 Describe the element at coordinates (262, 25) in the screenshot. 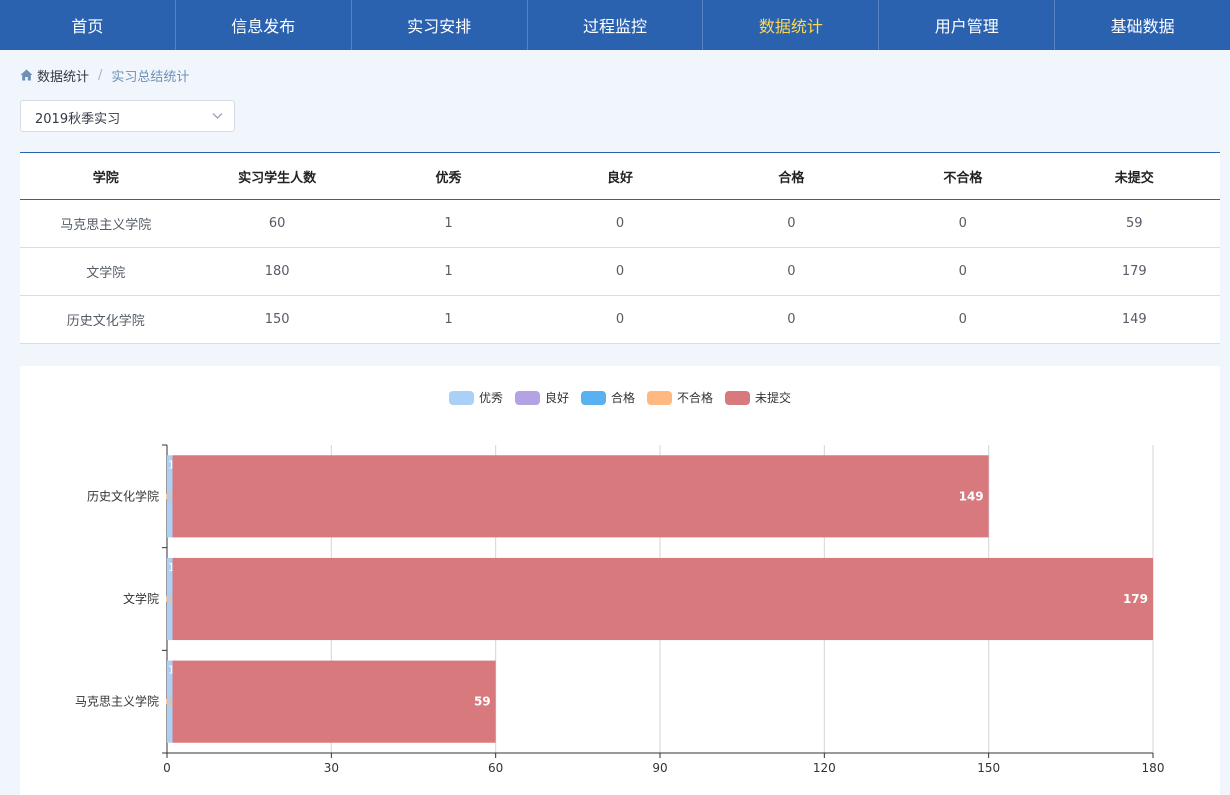

I see `nav-item-info-publish: 信息发布` at that location.